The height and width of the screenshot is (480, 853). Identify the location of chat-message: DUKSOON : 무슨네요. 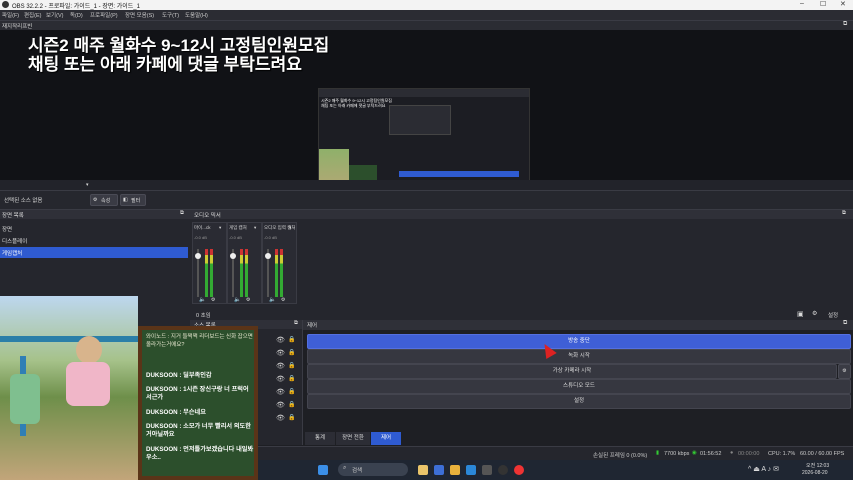
(176, 412).